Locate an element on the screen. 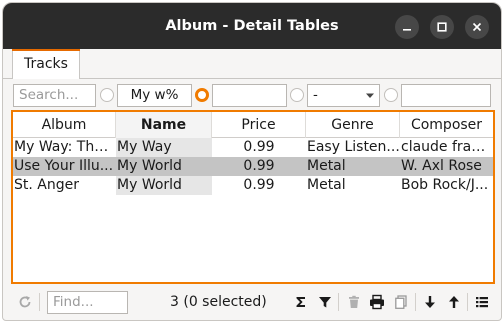  price-filter-input is located at coordinates (249, 95).